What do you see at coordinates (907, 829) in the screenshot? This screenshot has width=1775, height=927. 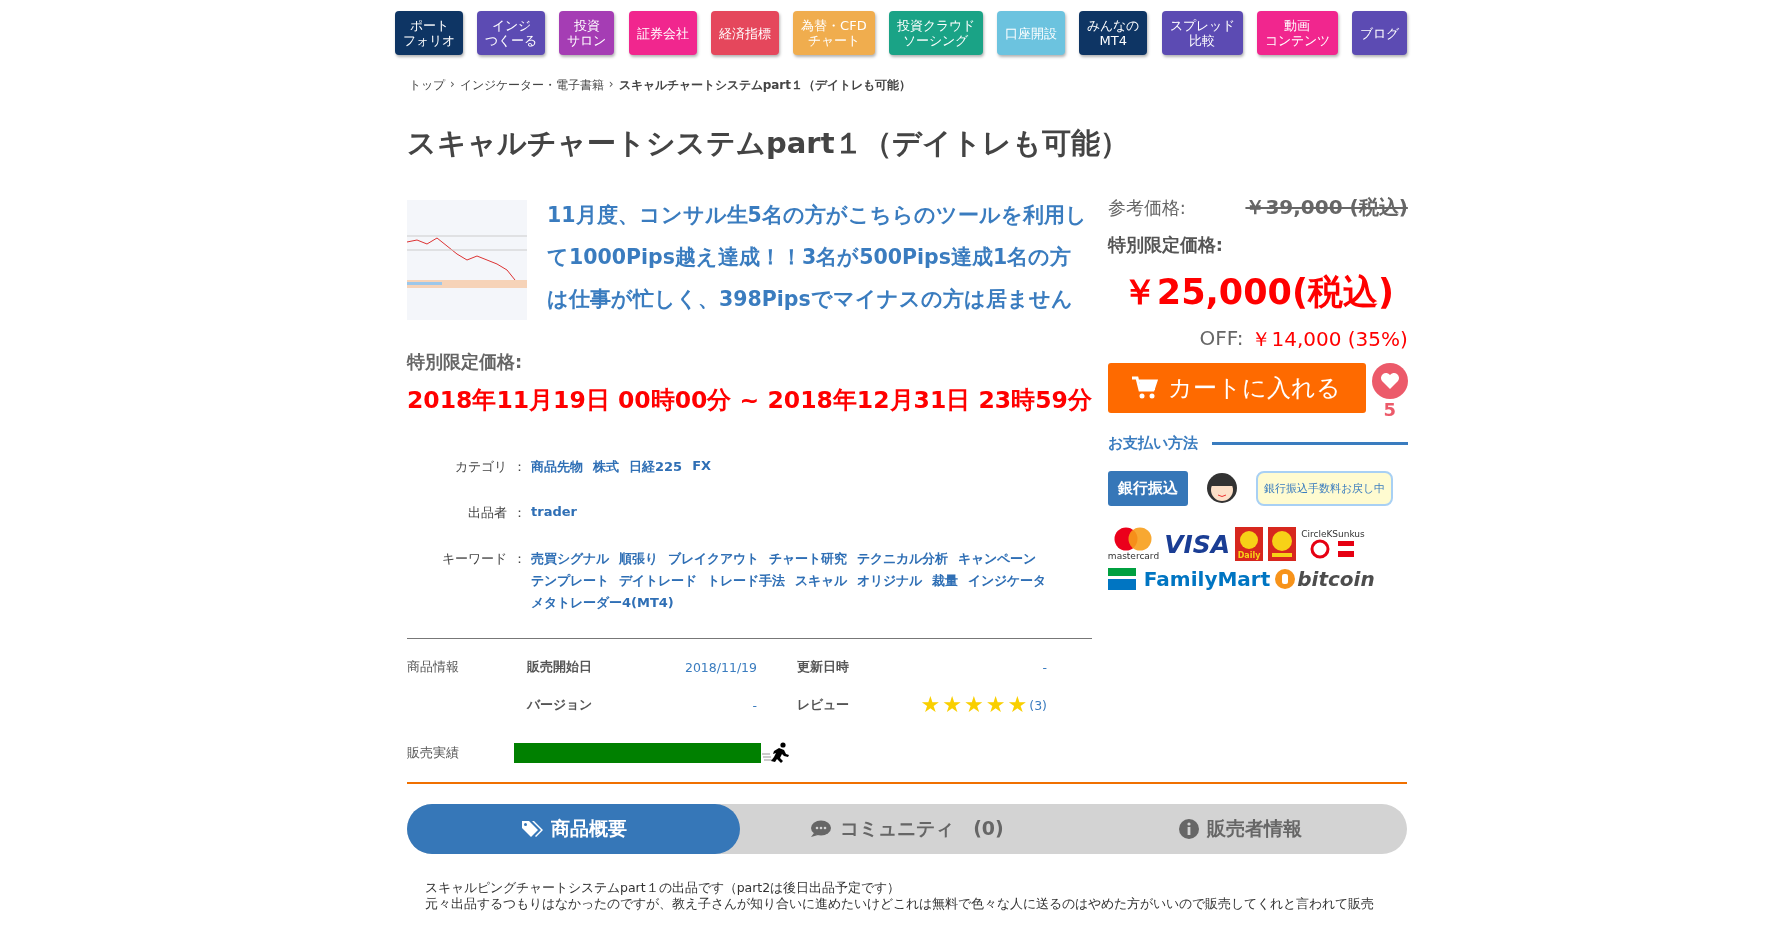 I see `tab: コミュニティ (0)` at bounding box center [907, 829].